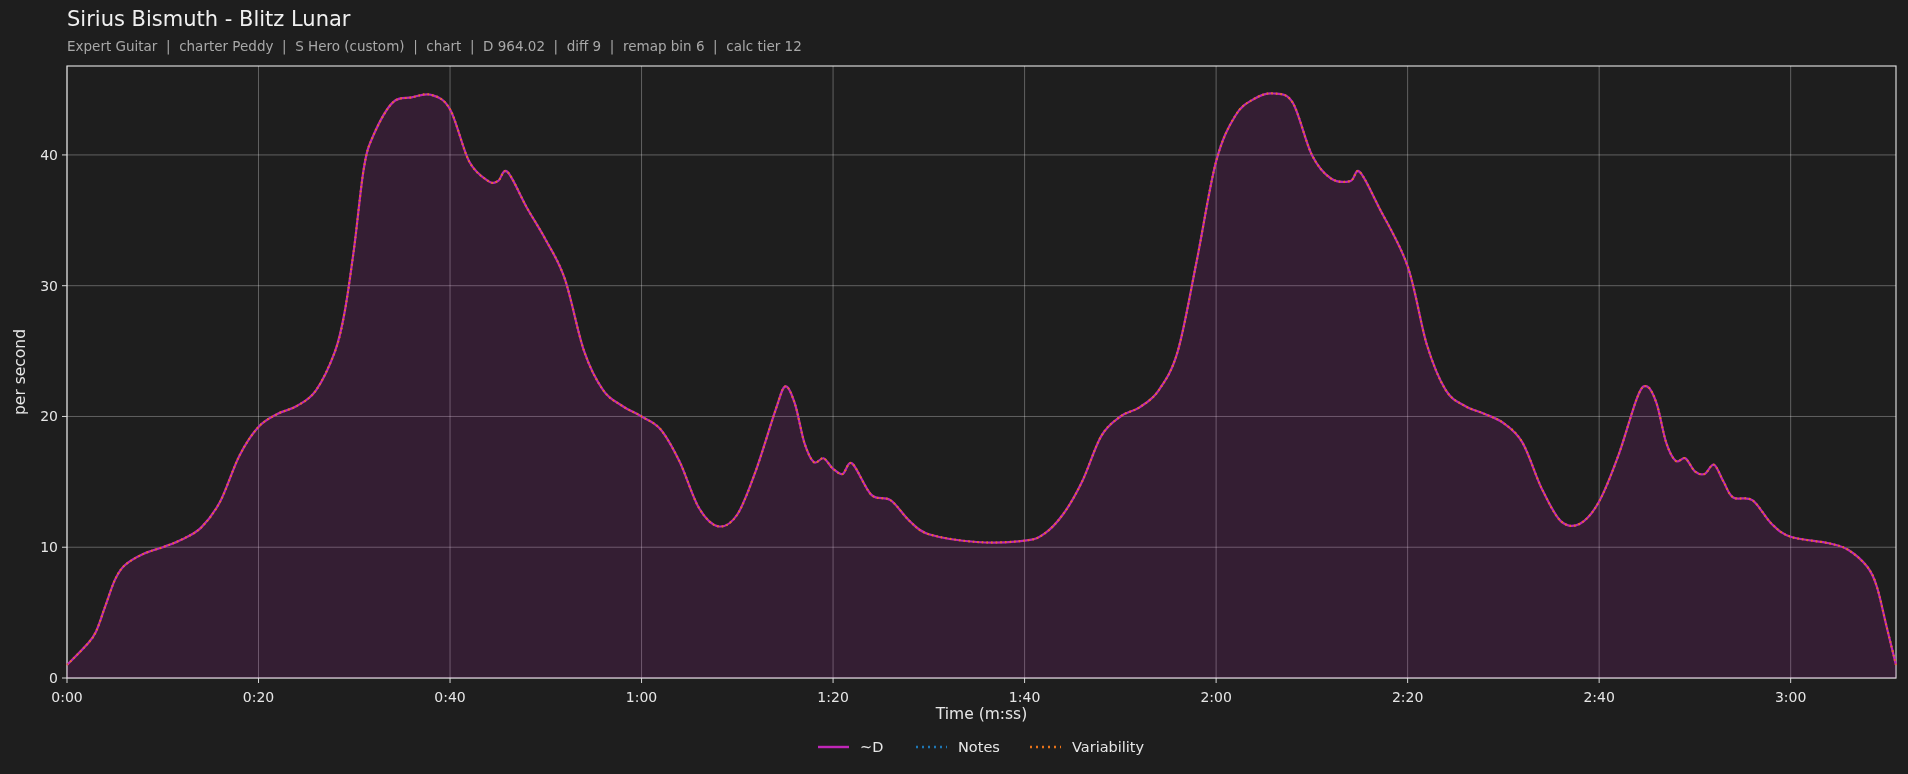 Image resolution: width=1908 pixels, height=774 pixels. Describe the element at coordinates (979, 747) in the screenshot. I see `legend-label: Notes` at that location.